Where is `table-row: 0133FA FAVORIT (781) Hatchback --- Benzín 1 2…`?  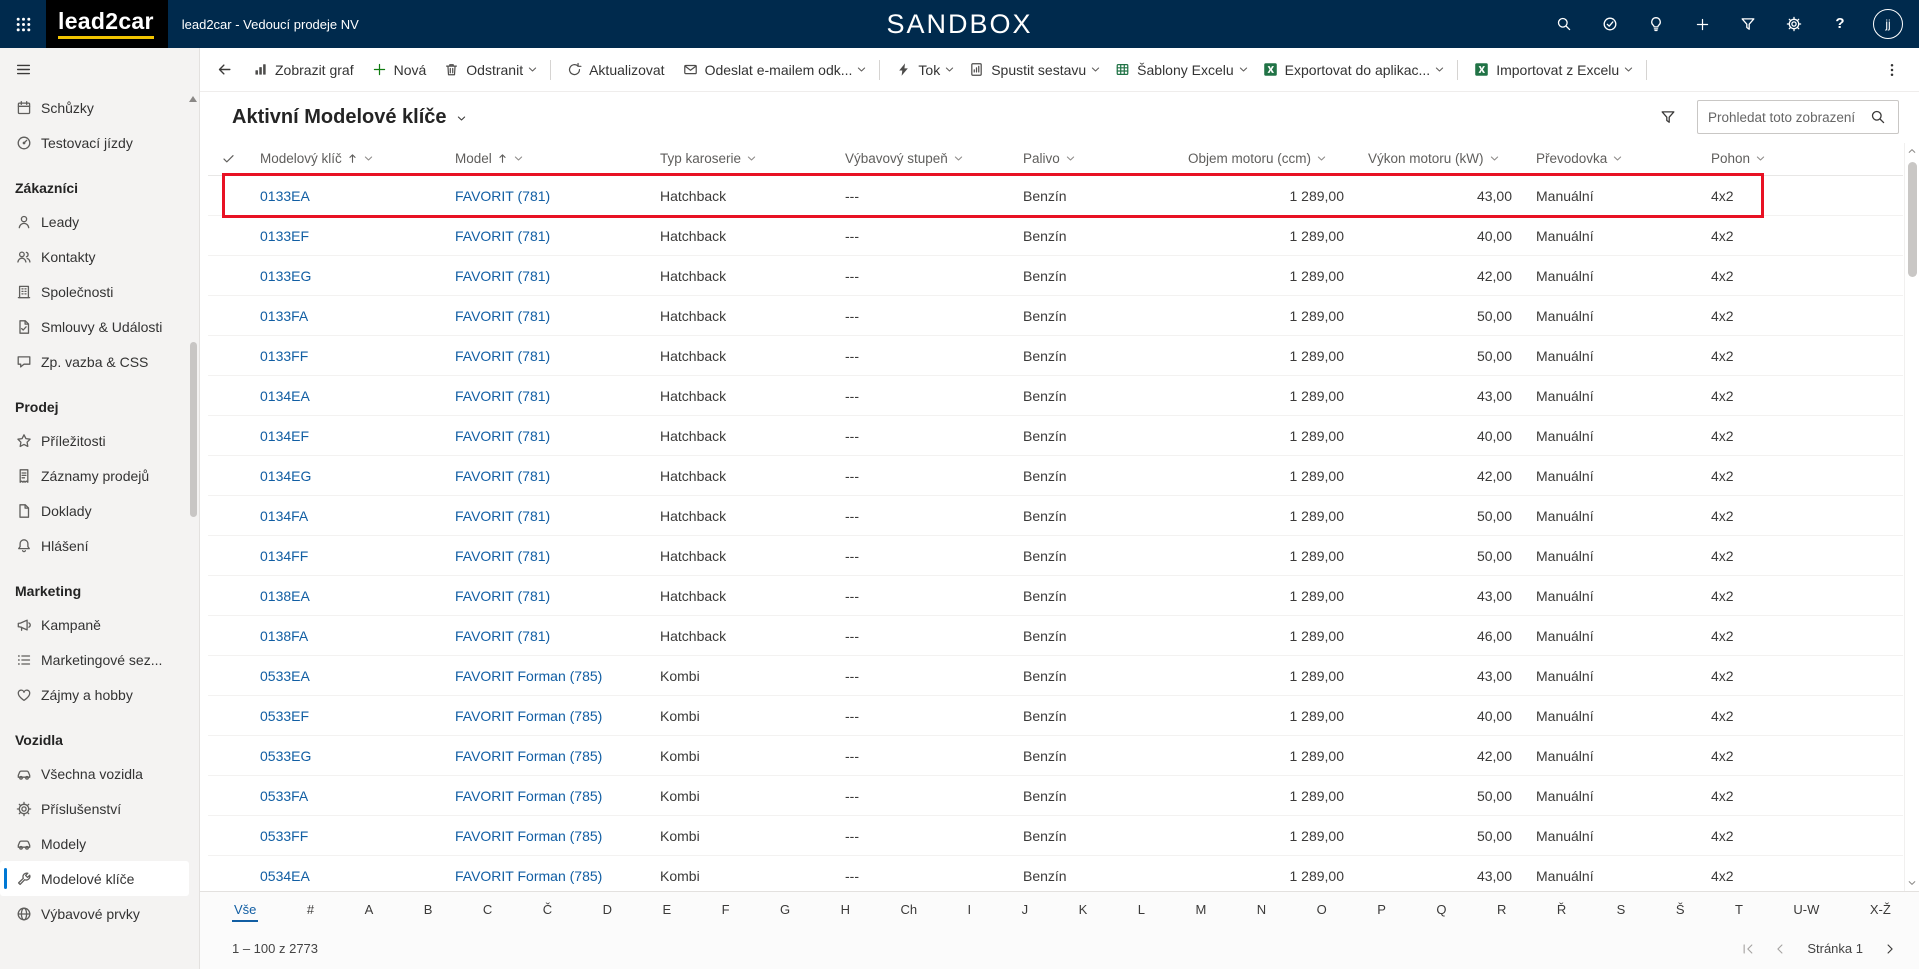
table-row: 0133FA FAVORIT (781) Hatchback --- Benzín 1 2… is located at coordinates (1055, 316).